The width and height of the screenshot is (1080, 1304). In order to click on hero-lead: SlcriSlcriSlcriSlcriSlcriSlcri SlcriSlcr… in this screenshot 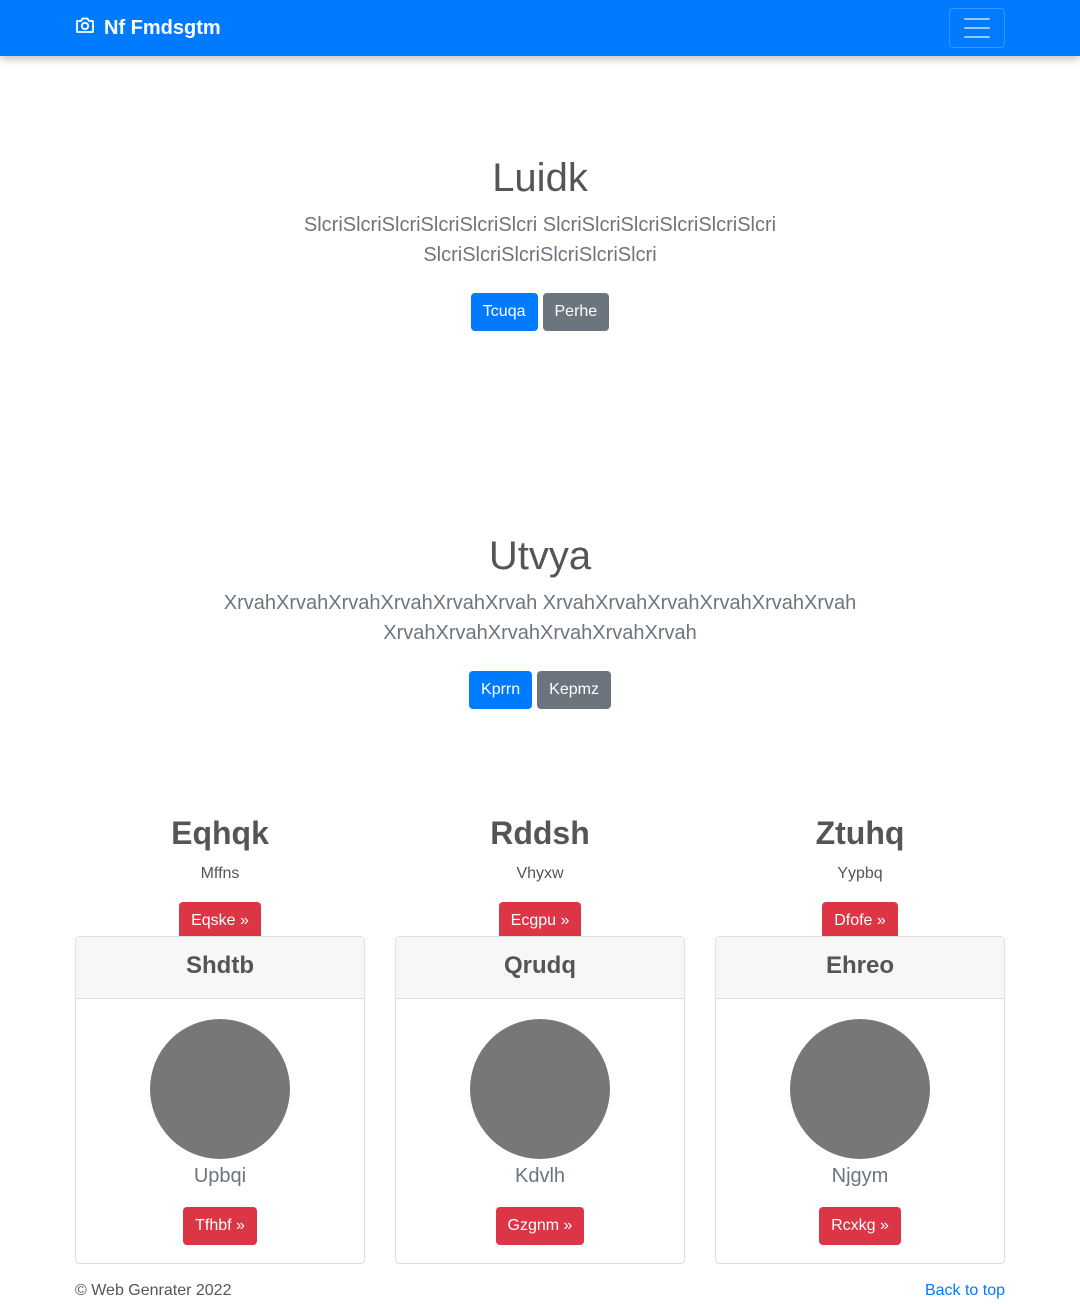, I will do `click(540, 240)`.